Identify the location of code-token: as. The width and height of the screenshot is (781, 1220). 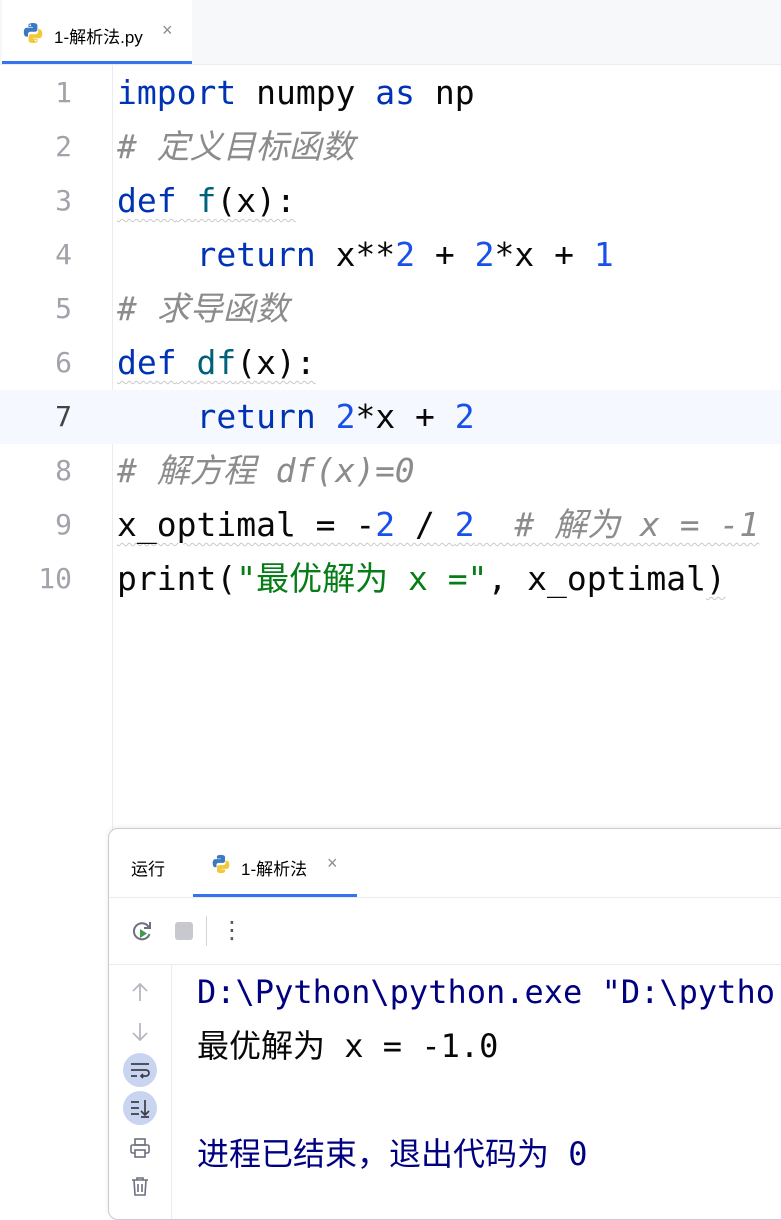
(395, 92).